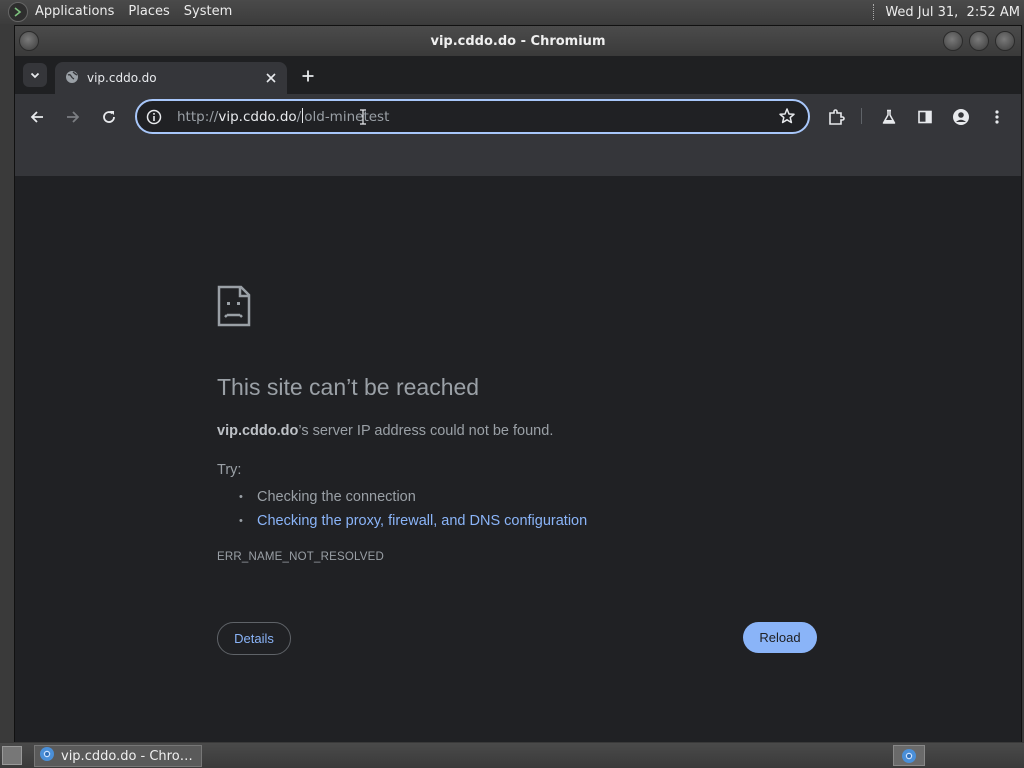  What do you see at coordinates (299, 117) in the screenshot?
I see `url-path-start: /` at bounding box center [299, 117].